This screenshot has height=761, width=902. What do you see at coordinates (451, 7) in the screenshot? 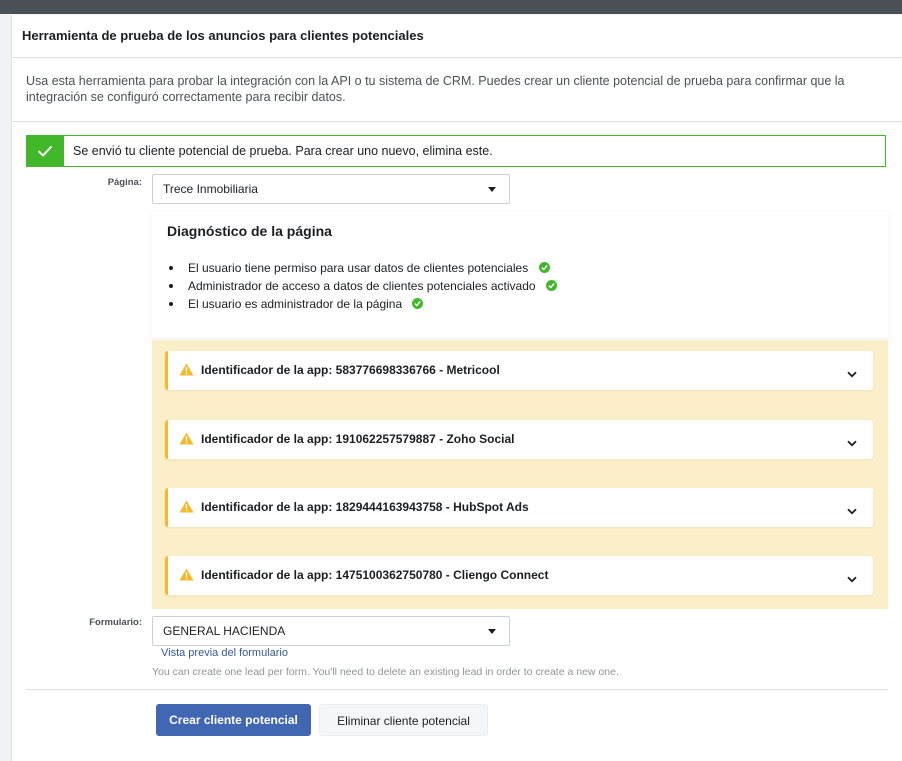
I see `top-bar` at bounding box center [451, 7].